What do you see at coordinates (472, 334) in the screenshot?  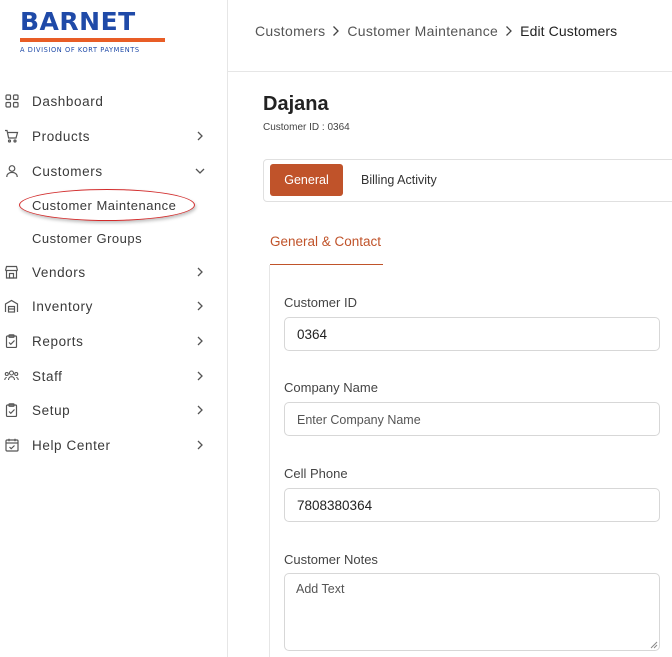 I see `customer-id-field` at bounding box center [472, 334].